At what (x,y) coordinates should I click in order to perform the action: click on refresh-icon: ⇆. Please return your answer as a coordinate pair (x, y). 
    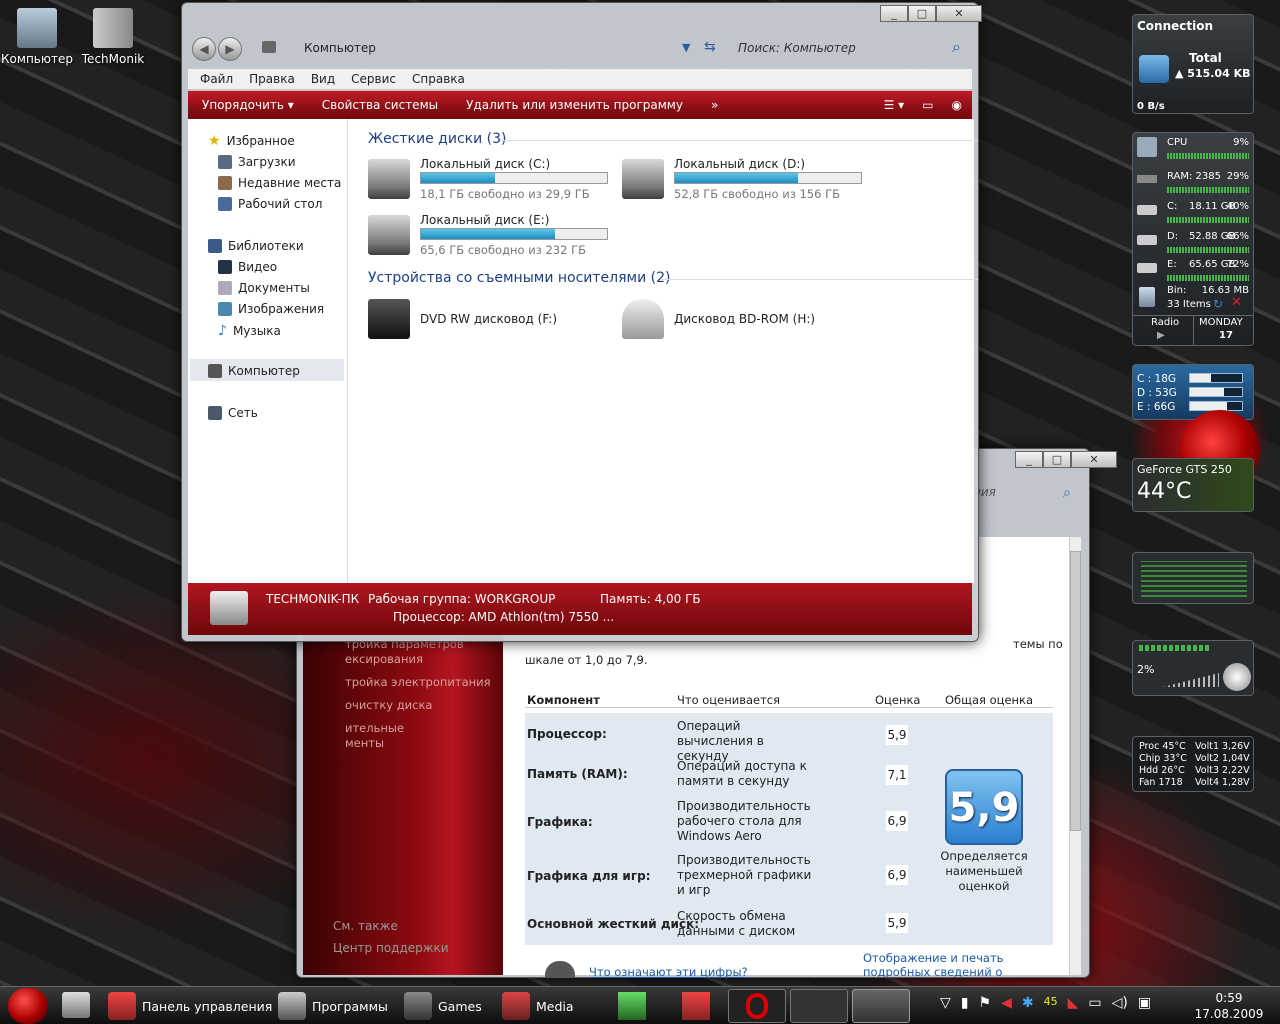
    Looking at the image, I should click on (710, 47).